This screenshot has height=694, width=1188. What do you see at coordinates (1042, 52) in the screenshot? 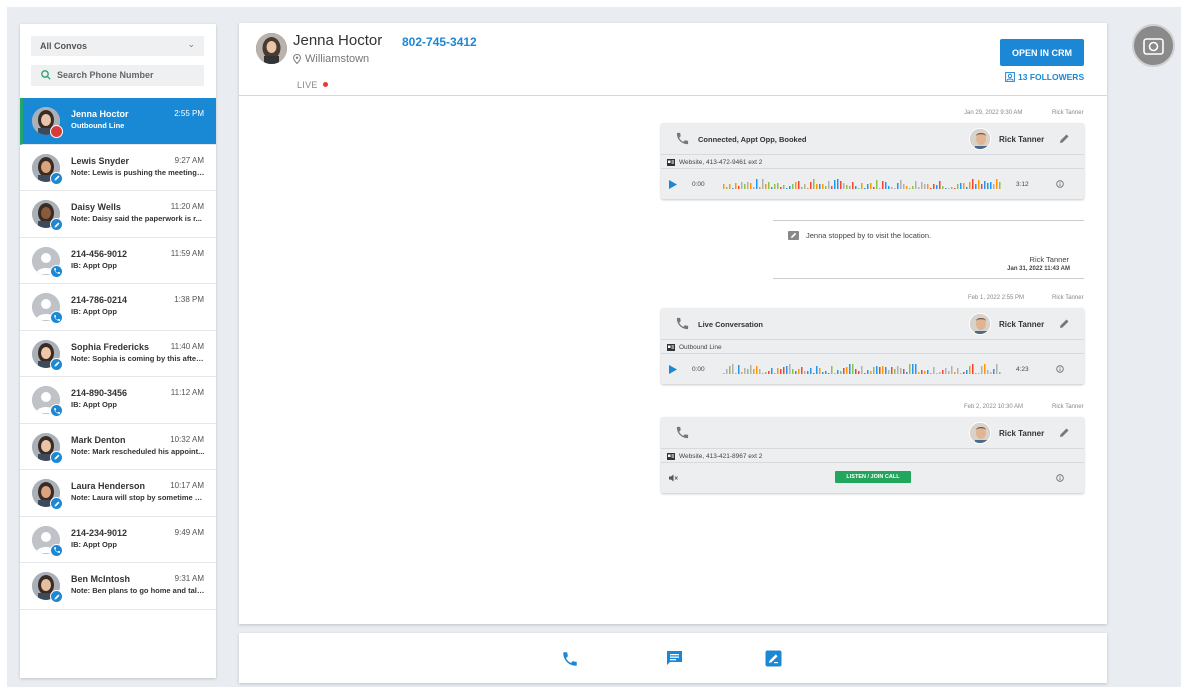
I see `open-in-crm-button: OPEN IN CRM` at bounding box center [1042, 52].